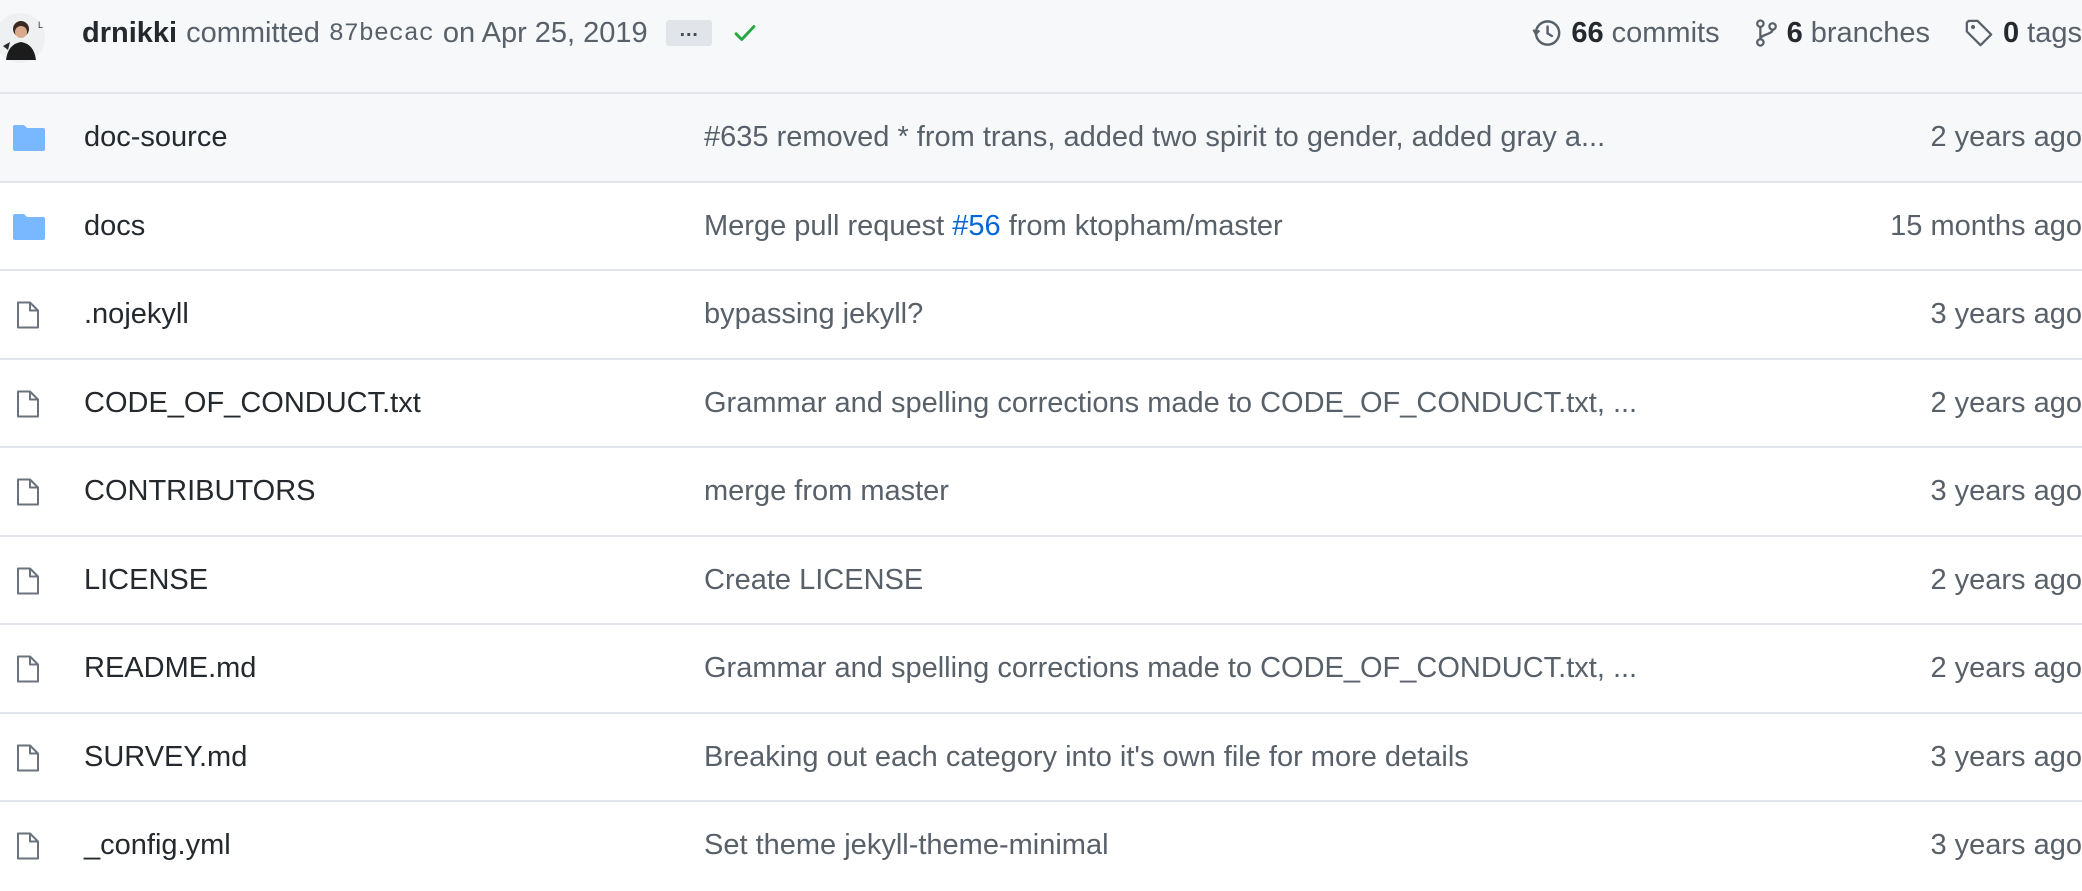 The height and width of the screenshot is (891, 2082). I want to click on tags-link: 0 tags, so click(2023, 33).